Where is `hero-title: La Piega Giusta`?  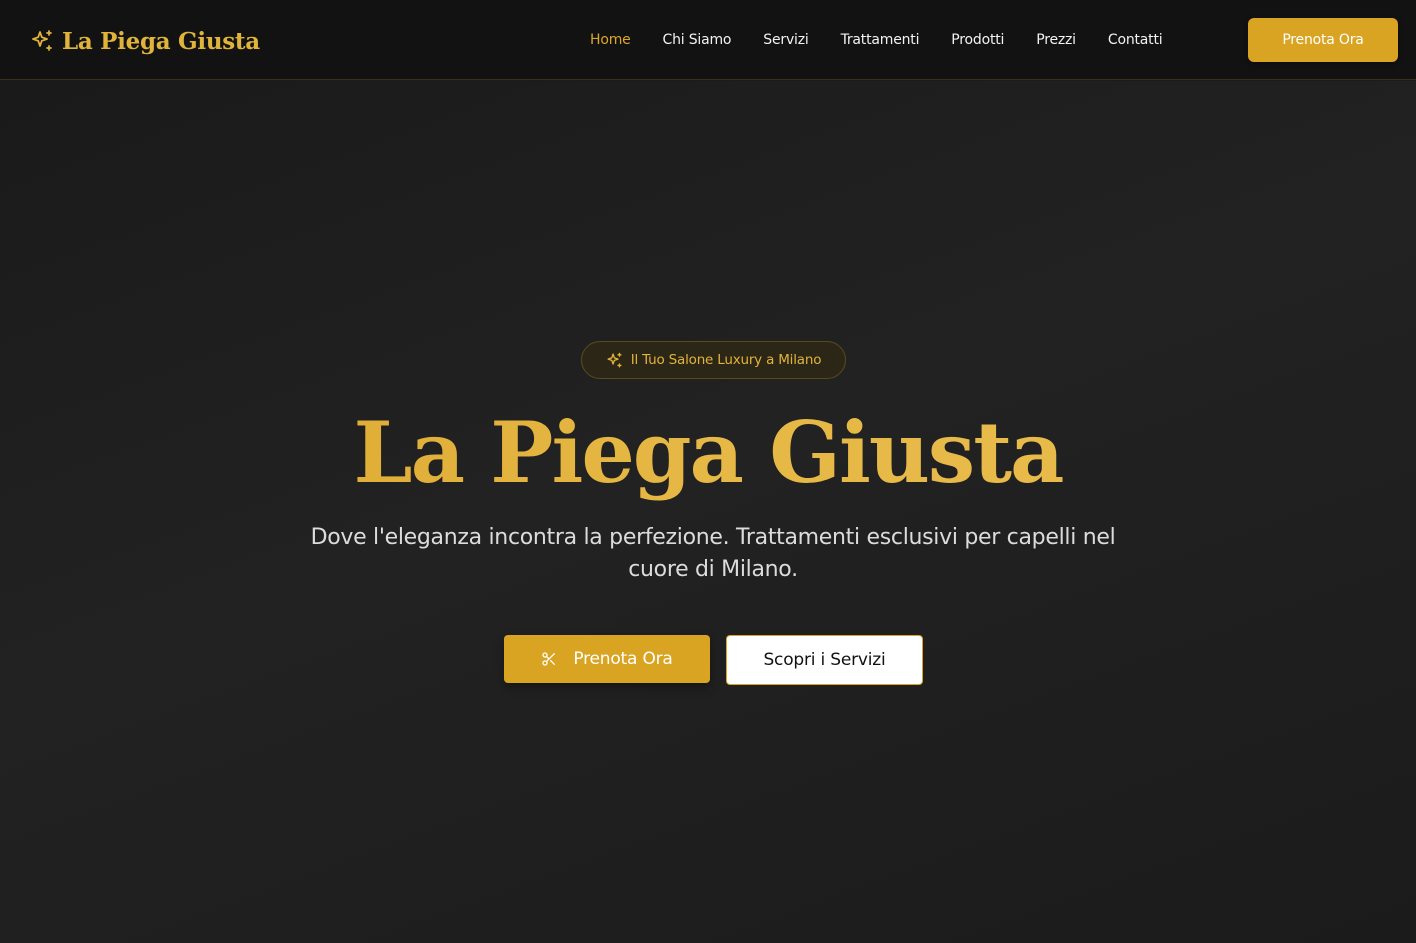 hero-title: La Piega Giusta is located at coordinates (708, 453).